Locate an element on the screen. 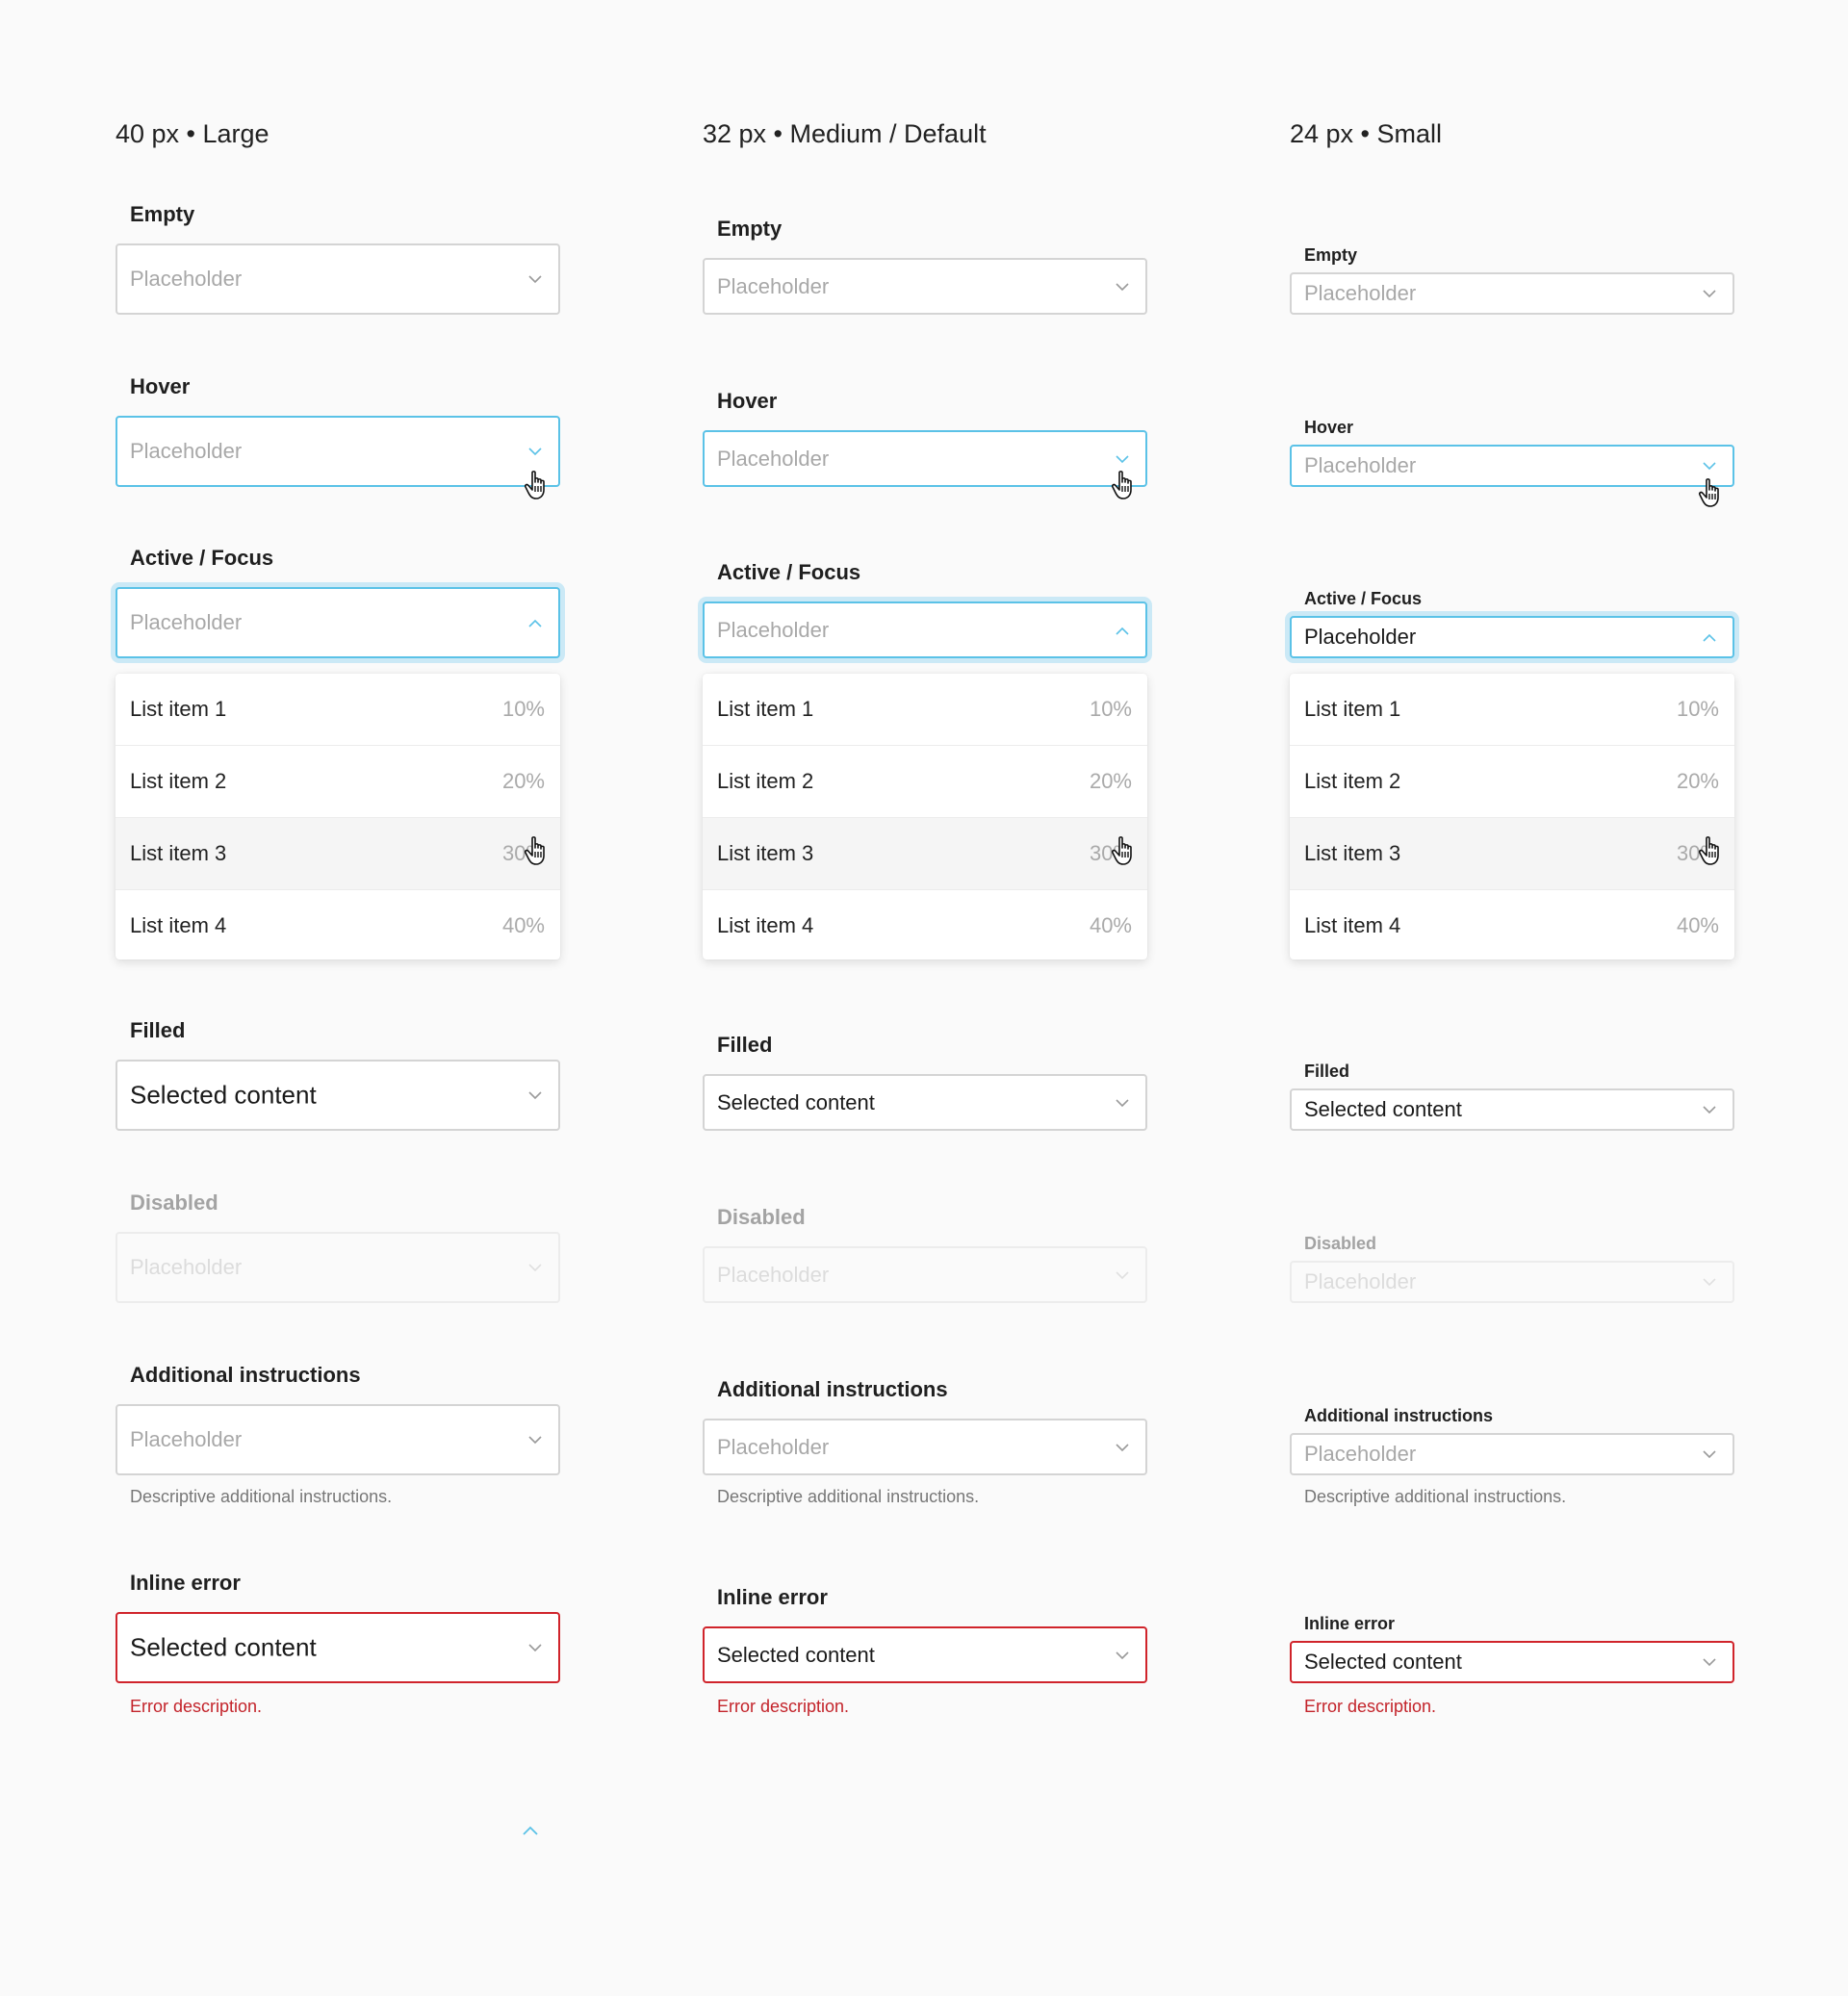 This screenshot has height=1996, width=1848. field-label: Disabled is located at coordinates (174, 1202).